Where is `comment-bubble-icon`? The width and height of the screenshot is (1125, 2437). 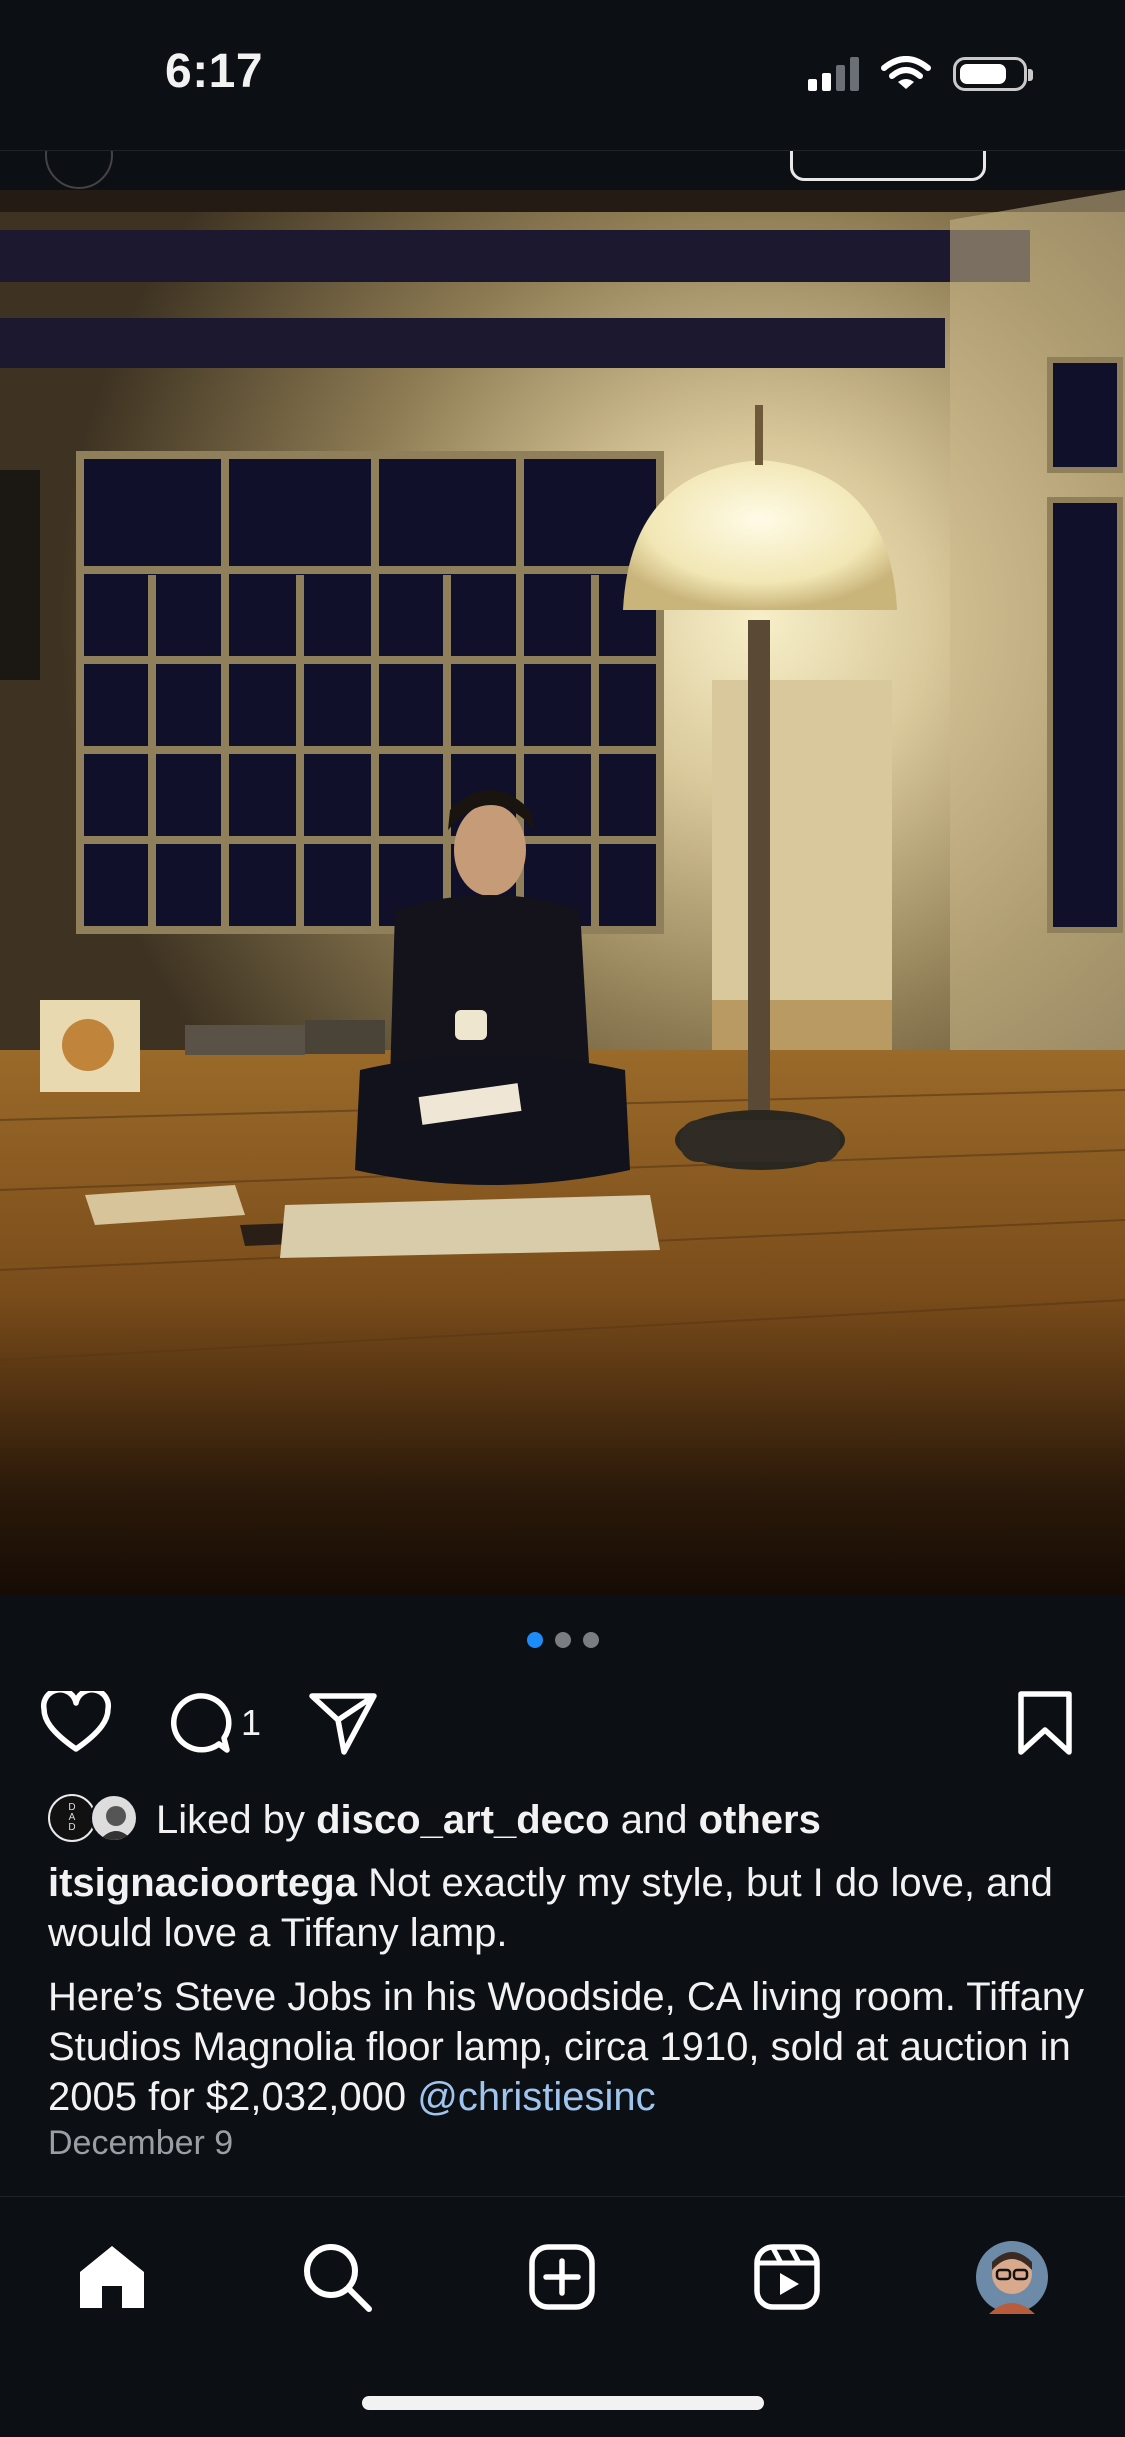 comment-bubble-icon is located at coordinates (201, 1723).